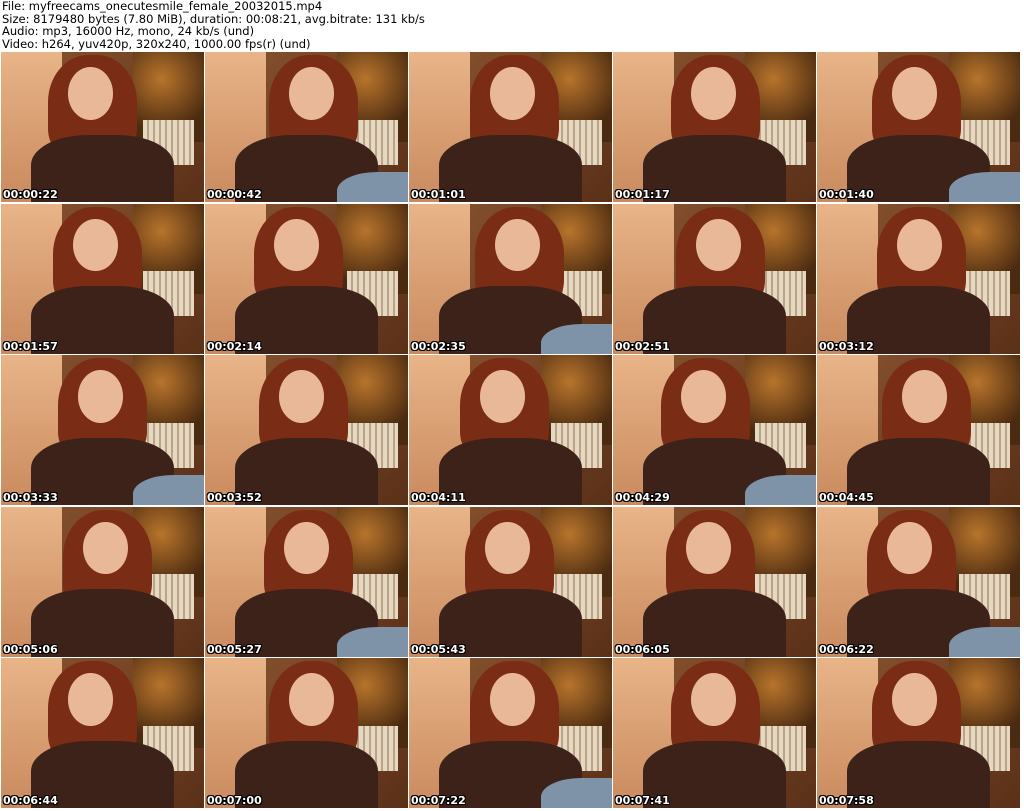 Image resolution: width=1024 pixels, height=811 pixels. Describe the element at coordinates (510, 733) in the screenshot. I see `video-thumbnail: 00:07:22` at that location.